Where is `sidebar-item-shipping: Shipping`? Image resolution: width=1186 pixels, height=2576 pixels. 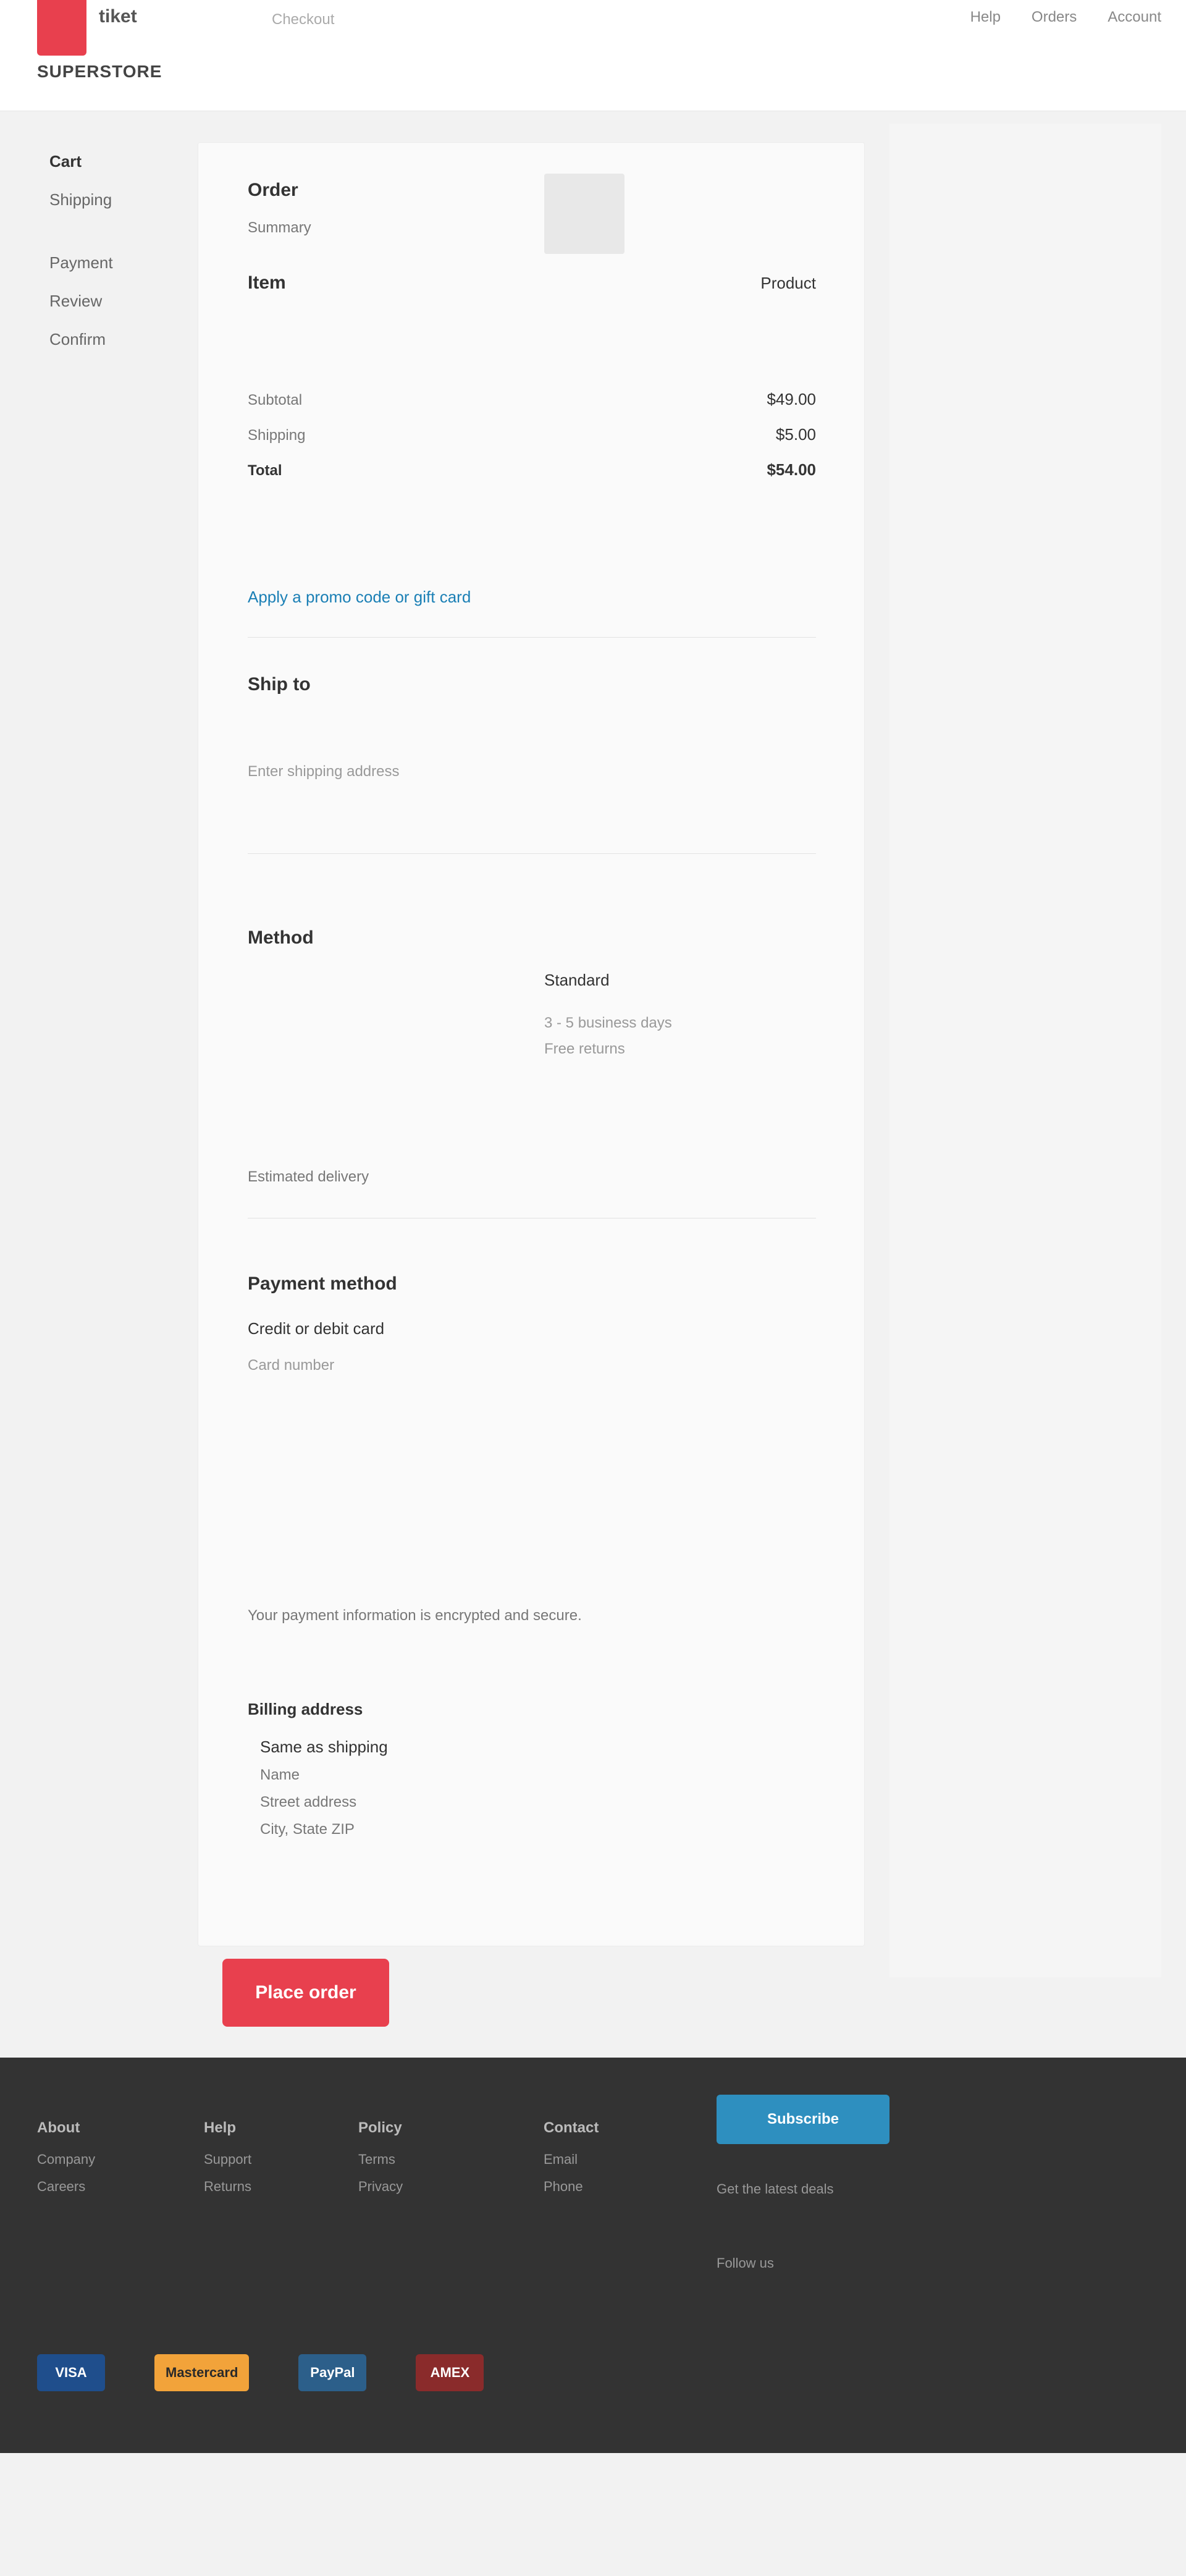
sidebar-item-shipping: Shipping is located at coordinates (105, 199).